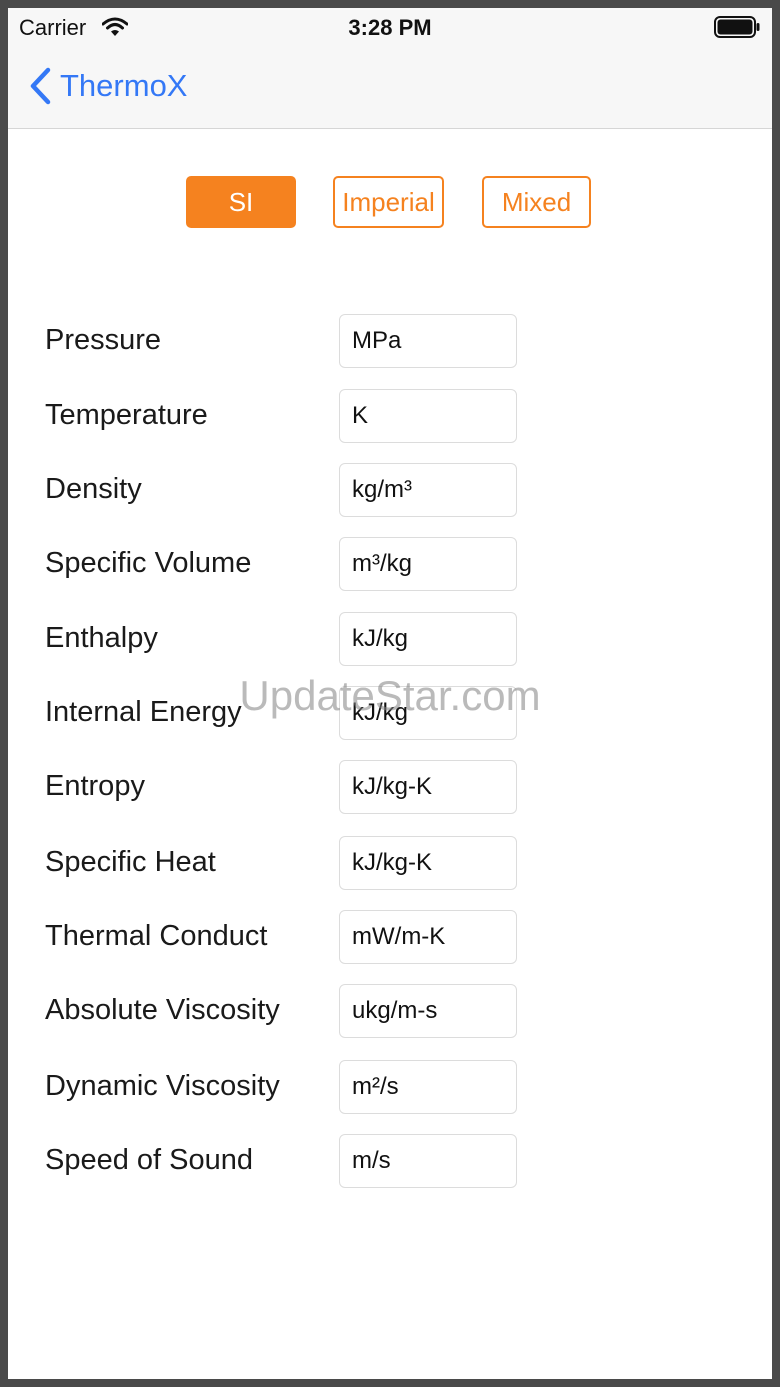 The image size is (780, 1387). What do you see at coordinates (148, 563) in the screenshot?
I see `property-label: Specific Volume` at bounding box center [148, 563].